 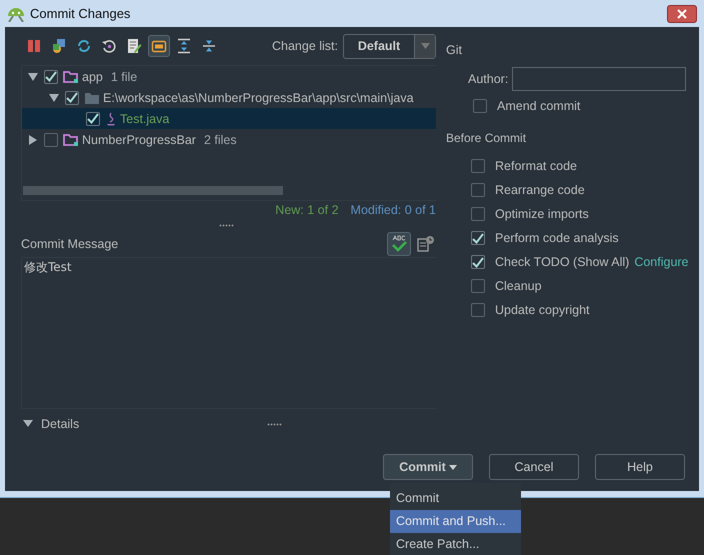 I want to click on tree-item-label: Test.java, so click(x=145, y=119).